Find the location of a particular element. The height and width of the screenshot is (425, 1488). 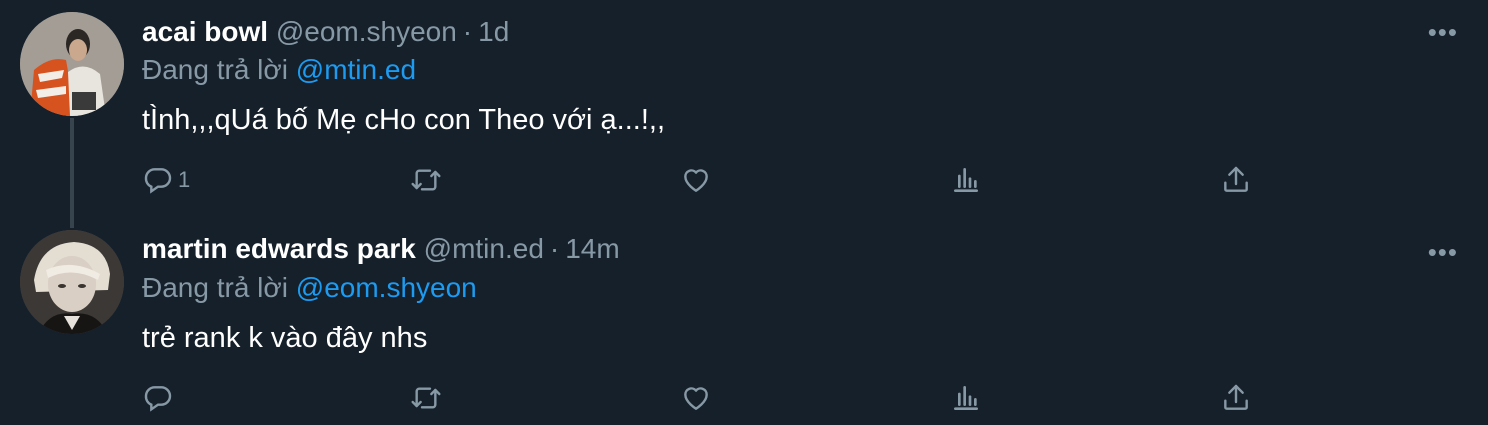

replying-to: Đang trả lời @mtin.ed is located at coordinates (279, 70).